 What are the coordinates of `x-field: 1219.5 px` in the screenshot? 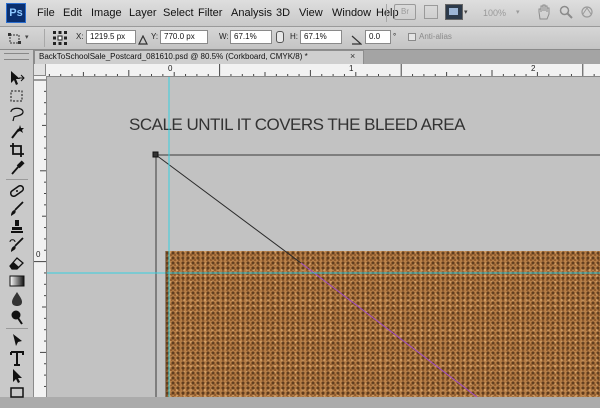 It's located at (111, 37).